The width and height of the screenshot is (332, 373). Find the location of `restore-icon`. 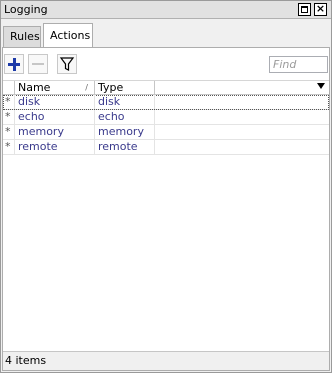

restore-icon is located at coordinates (304, 9).